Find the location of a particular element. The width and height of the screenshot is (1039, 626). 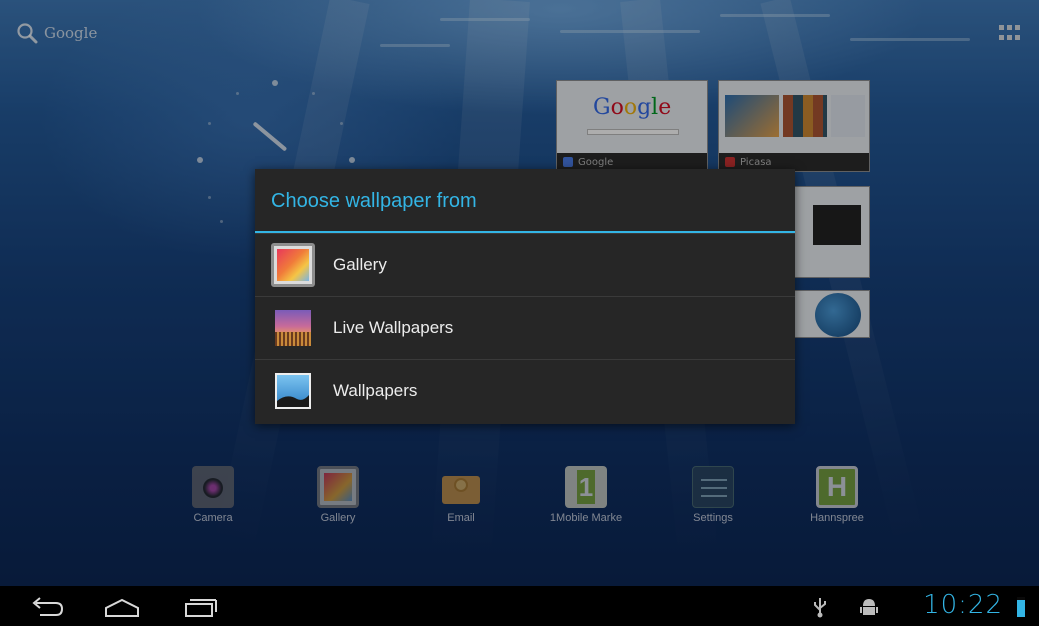

back-icon is located at coordinates (46, 607).